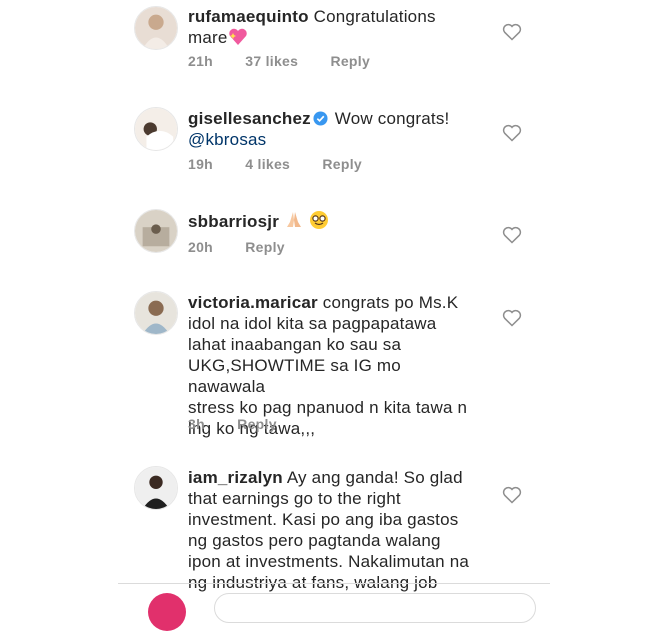  Describe the element at coordinates (314, 540) in the screenshot. I see `comment-text-line: ng gastos pero pagtanda walang` at that location.